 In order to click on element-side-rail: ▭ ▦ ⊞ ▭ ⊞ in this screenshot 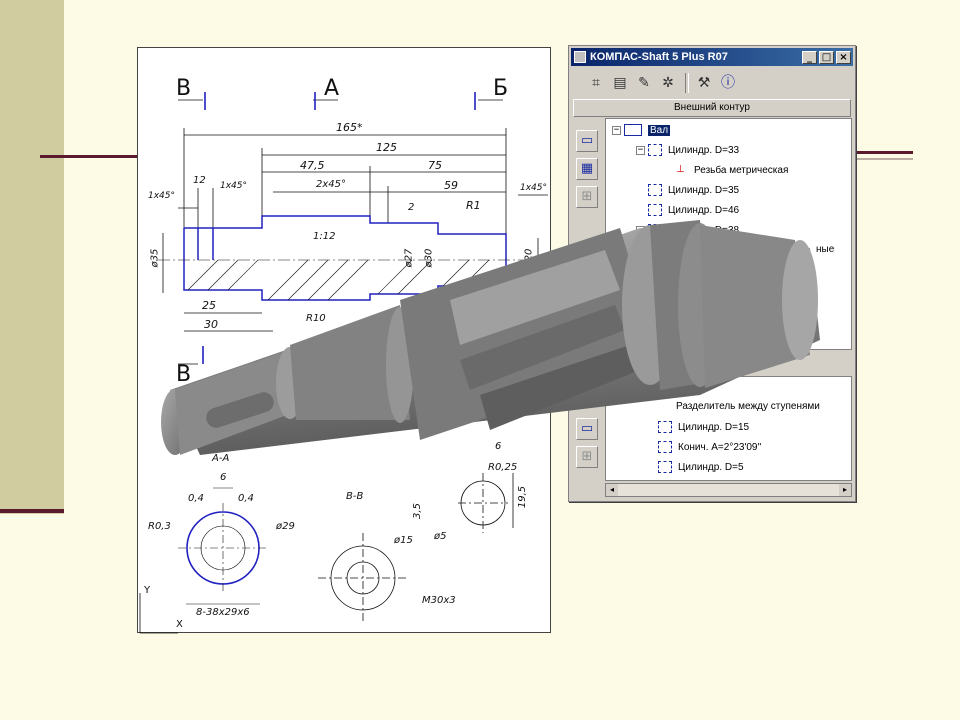, I will do `click(588, 298)`.